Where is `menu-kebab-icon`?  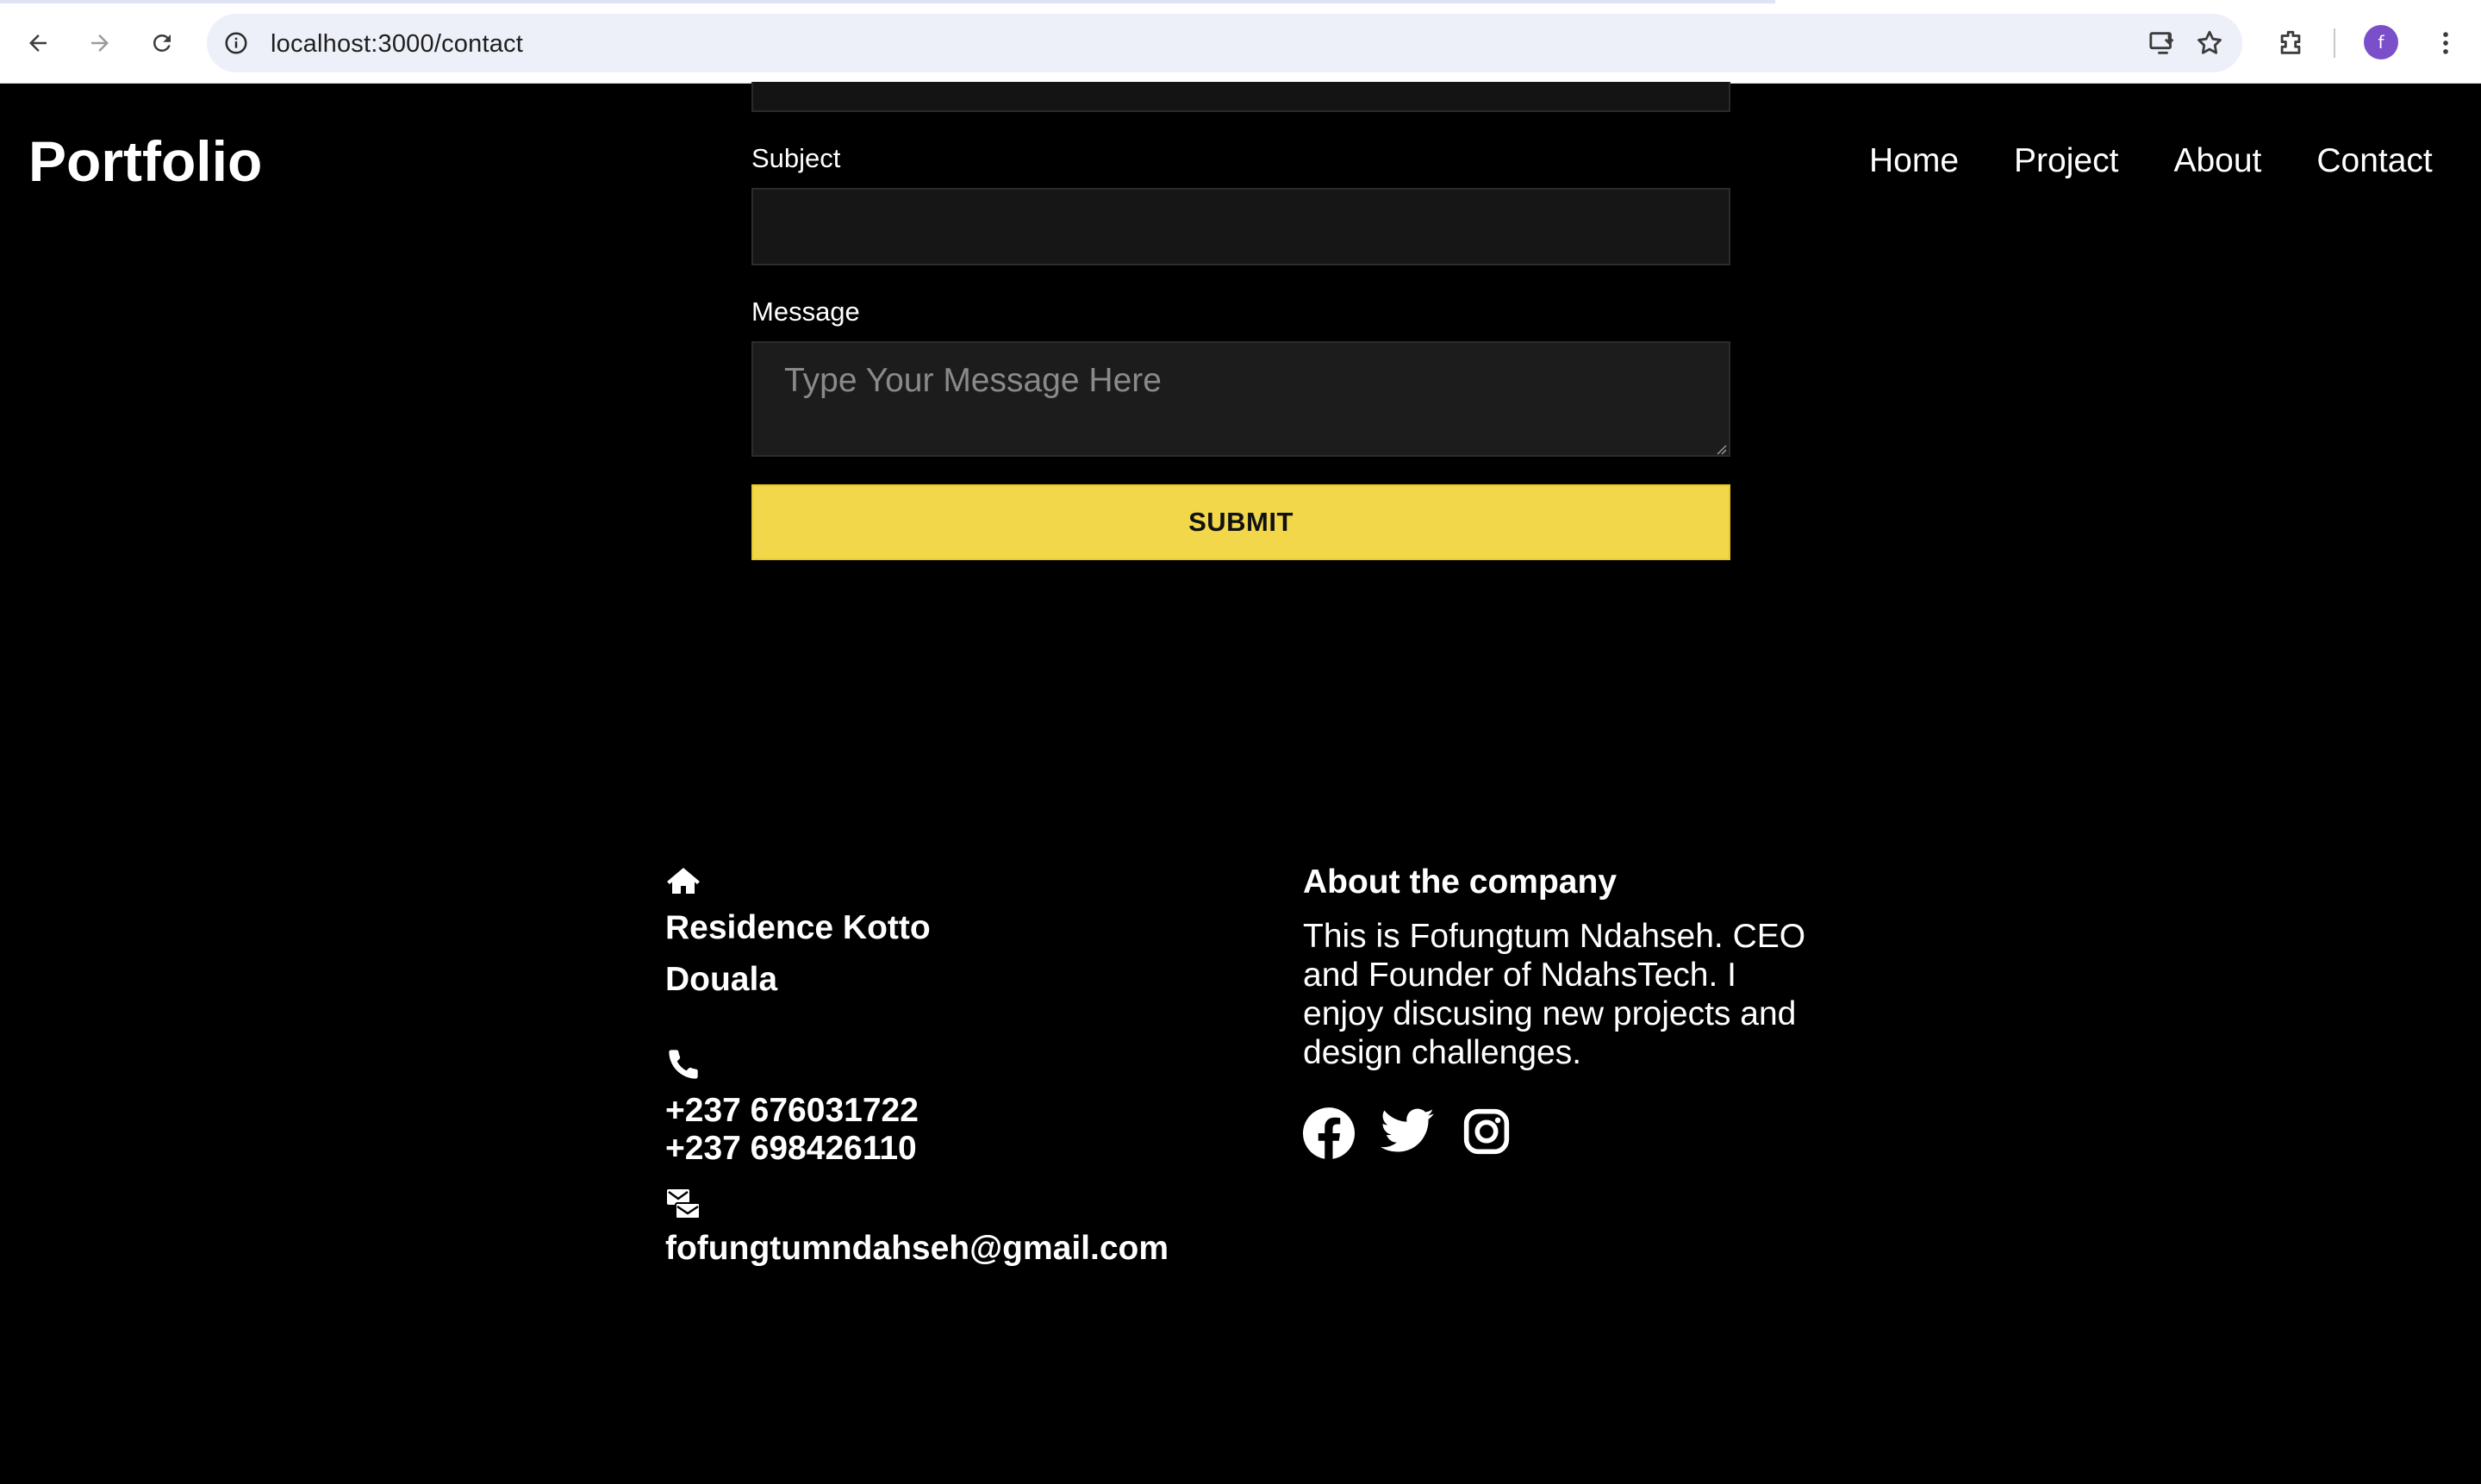 menu-kebab-icon is located at coordinates (2445, 43).